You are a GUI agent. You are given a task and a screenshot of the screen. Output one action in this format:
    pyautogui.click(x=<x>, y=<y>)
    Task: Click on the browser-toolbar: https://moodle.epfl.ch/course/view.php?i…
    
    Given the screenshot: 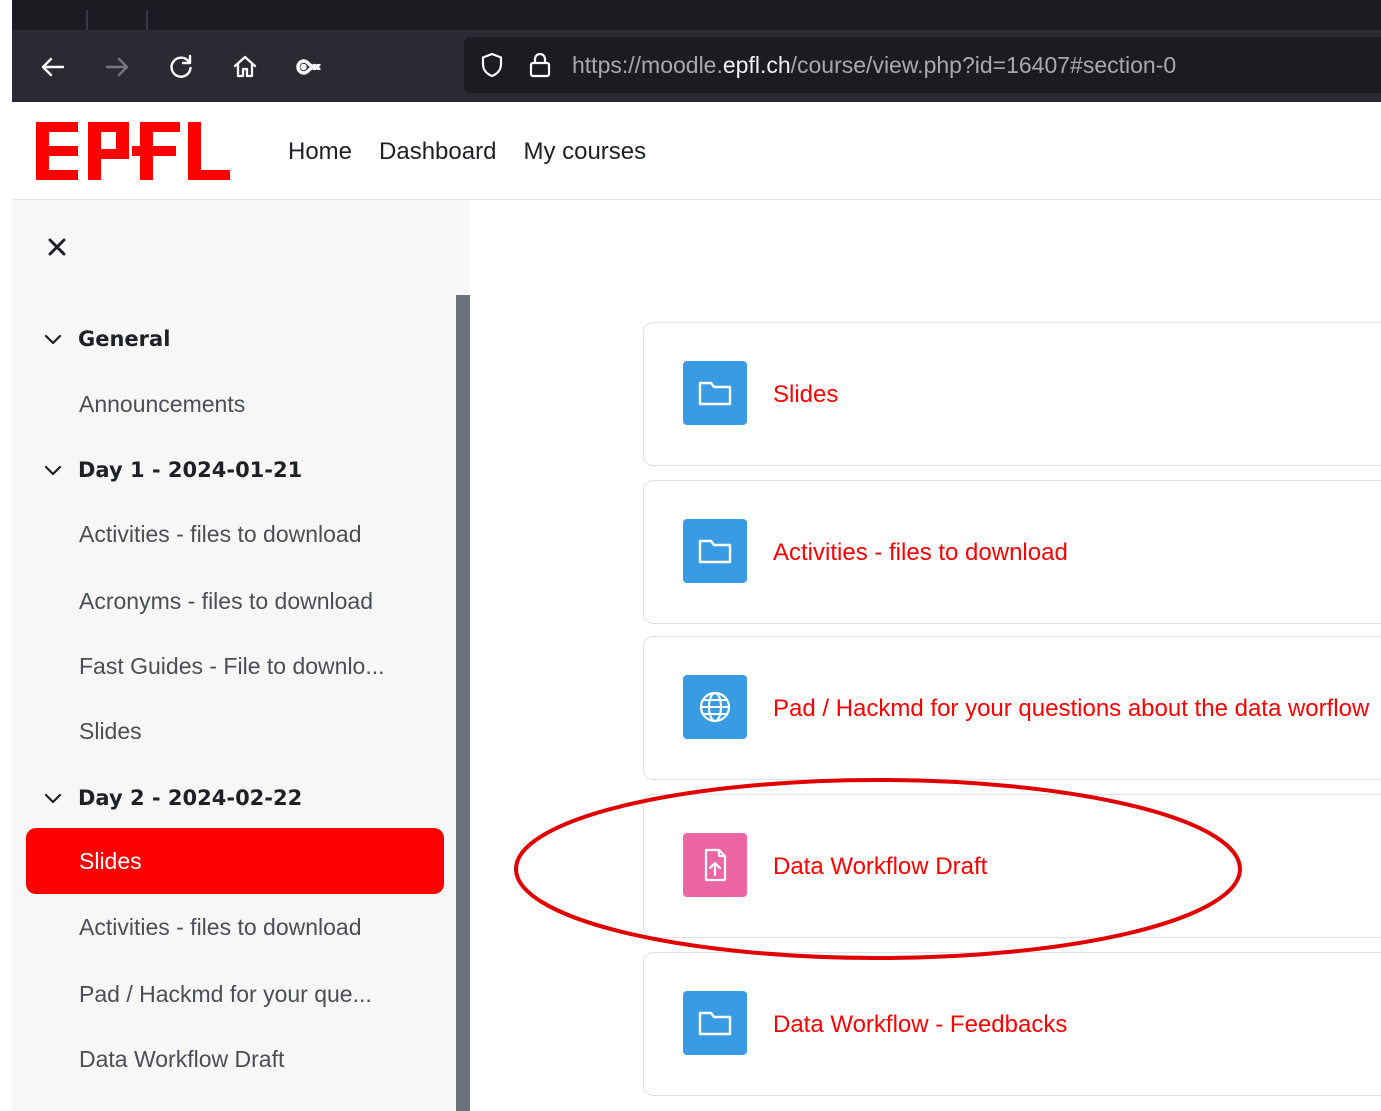 What is the action you would take?
    pyautogui.click(x=696, y=66)
    